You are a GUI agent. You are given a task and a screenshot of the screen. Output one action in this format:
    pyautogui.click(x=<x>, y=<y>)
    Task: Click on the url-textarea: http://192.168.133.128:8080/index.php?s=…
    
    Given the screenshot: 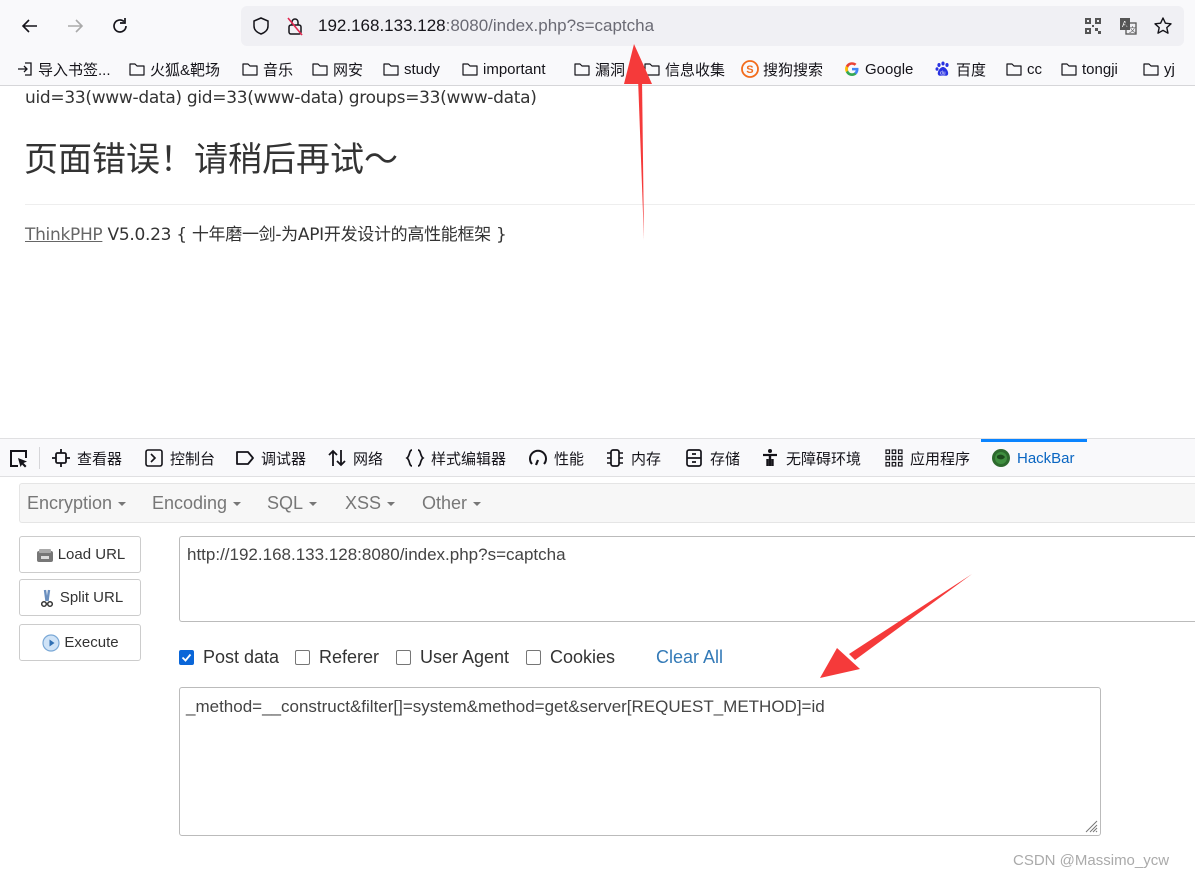 What is the action you would take?
    pyautogui.click(x=687, y=579)
    